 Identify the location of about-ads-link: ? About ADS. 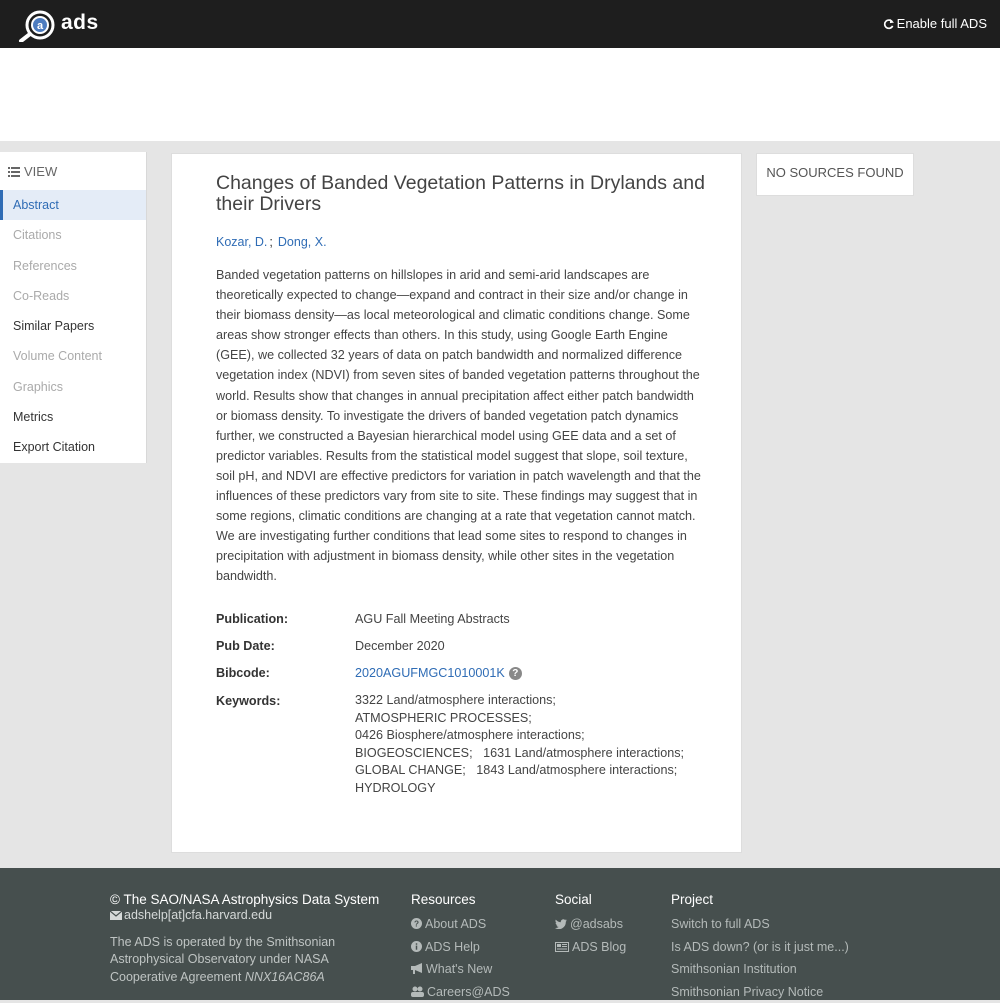
(460, 924).